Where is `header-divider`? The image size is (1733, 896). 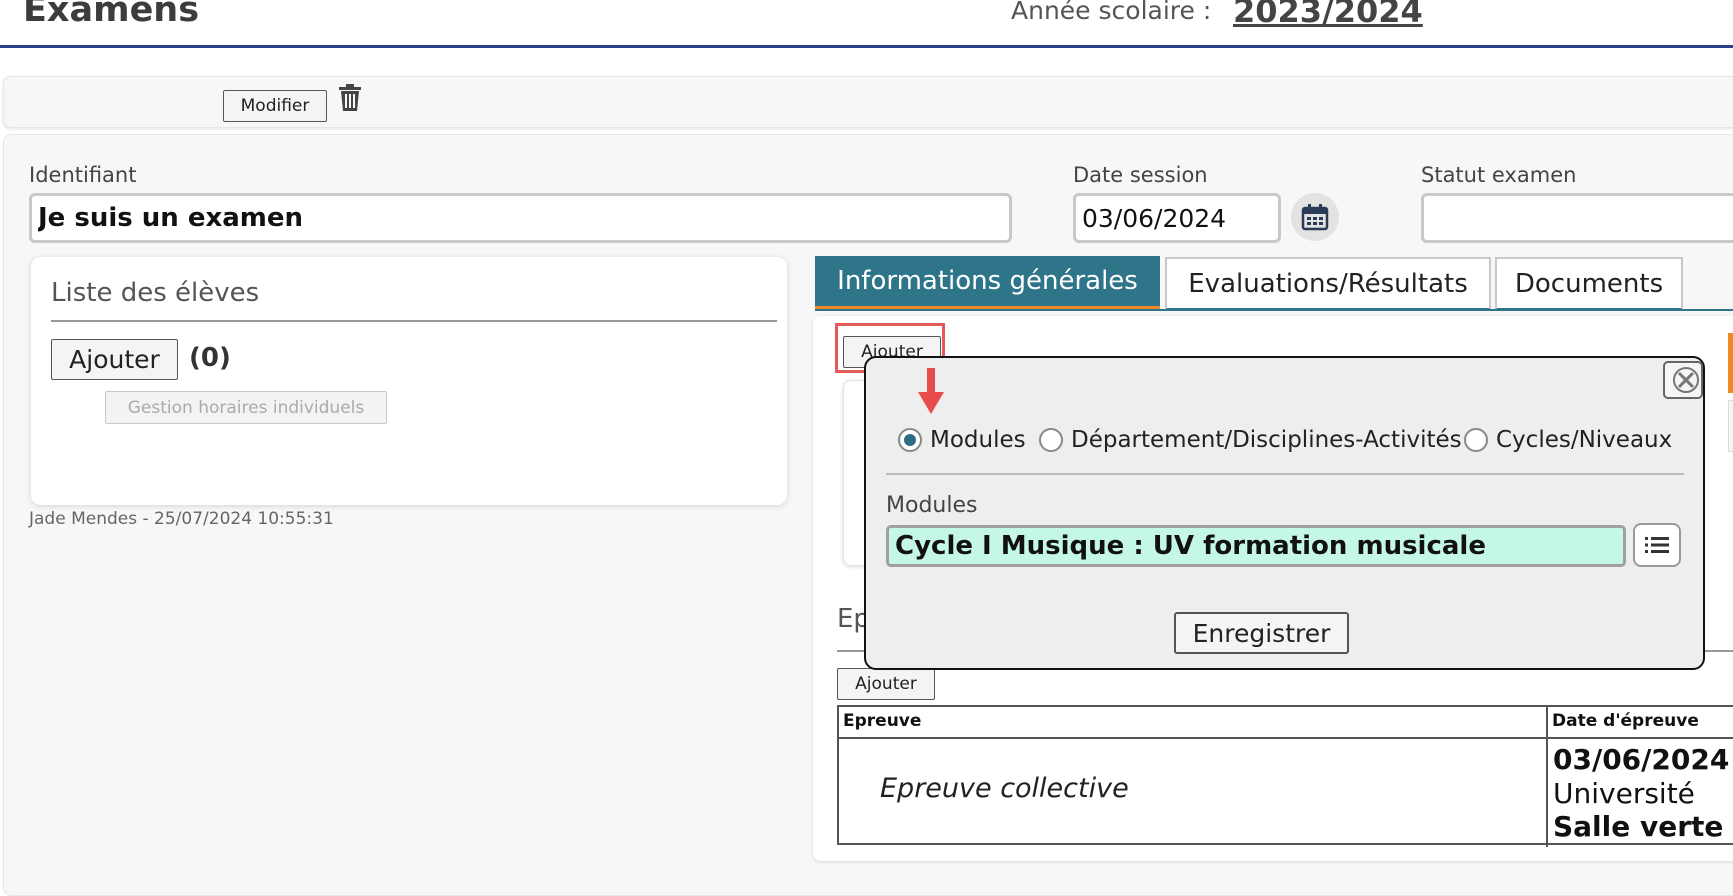 header-divider is located at coordinates (866, 46).